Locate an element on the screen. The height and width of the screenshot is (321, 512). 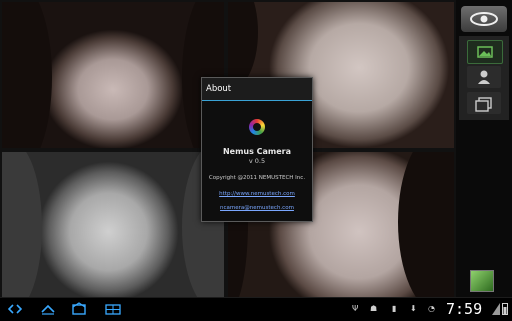
portrait-mode-button is located at coordinates (484, 77).